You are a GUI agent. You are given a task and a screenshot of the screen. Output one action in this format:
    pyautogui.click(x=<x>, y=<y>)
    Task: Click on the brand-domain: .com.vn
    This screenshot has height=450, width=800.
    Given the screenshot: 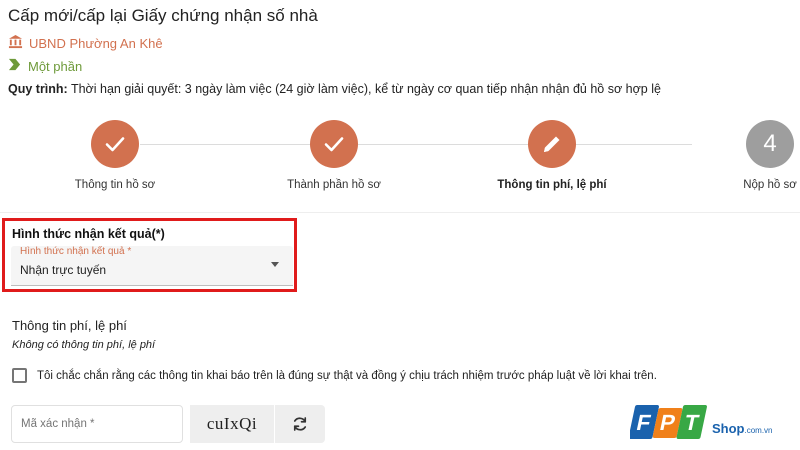 What is the action you would take?
    pyautogui.click(x=758, y=430)
    